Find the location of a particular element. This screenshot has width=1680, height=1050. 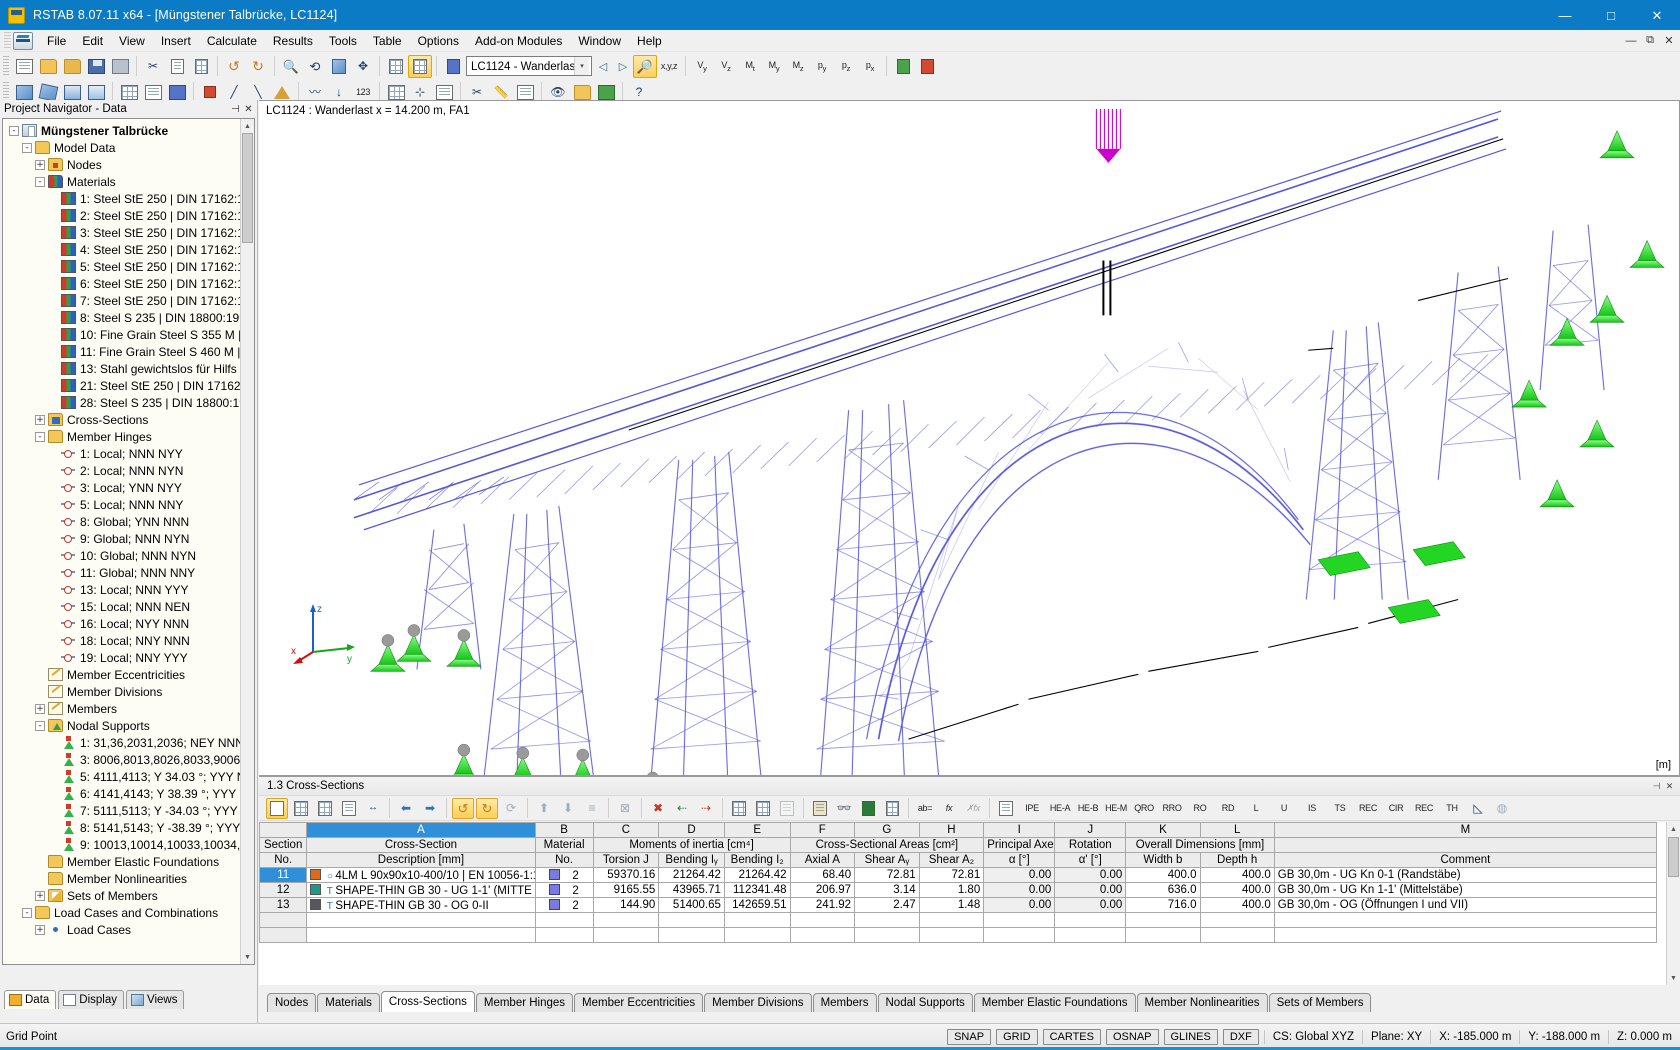

chevron-down-icon: ▾ is located at coordinates (581, 66).